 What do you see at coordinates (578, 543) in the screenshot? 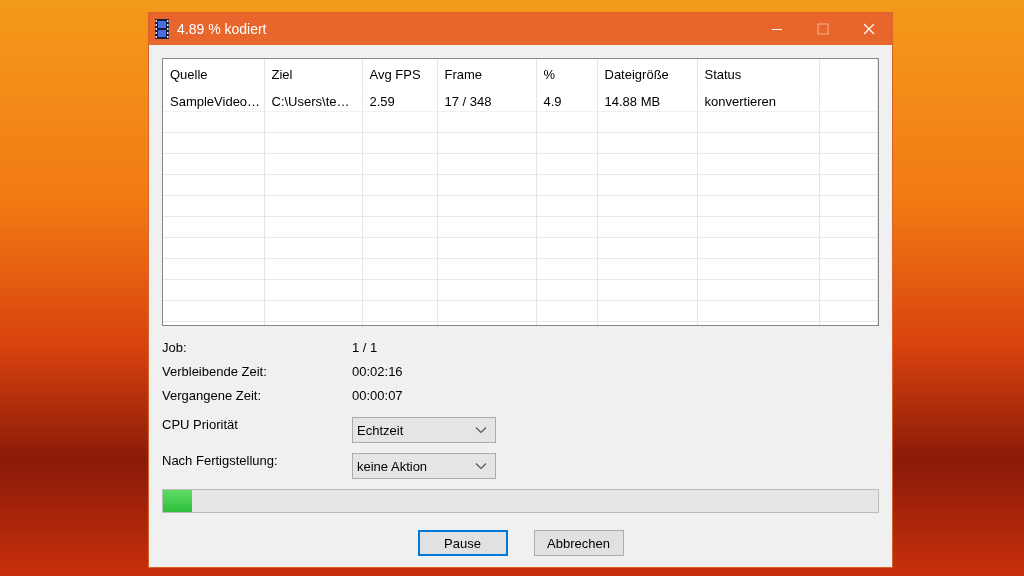
I see `dialog-button: Abbrechen` at bounding box center [578, 543].